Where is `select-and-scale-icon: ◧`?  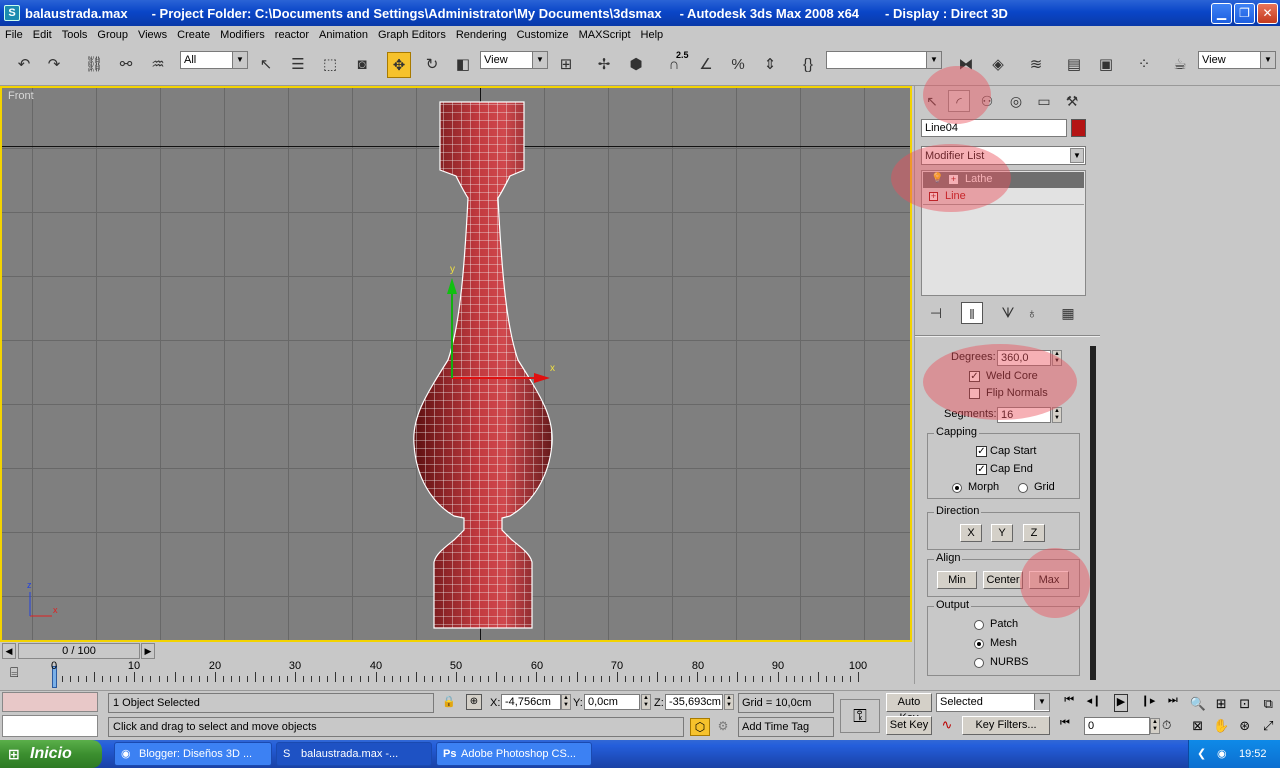
select-and-scale-icon: ◧ is located at coordinates (463, 65).